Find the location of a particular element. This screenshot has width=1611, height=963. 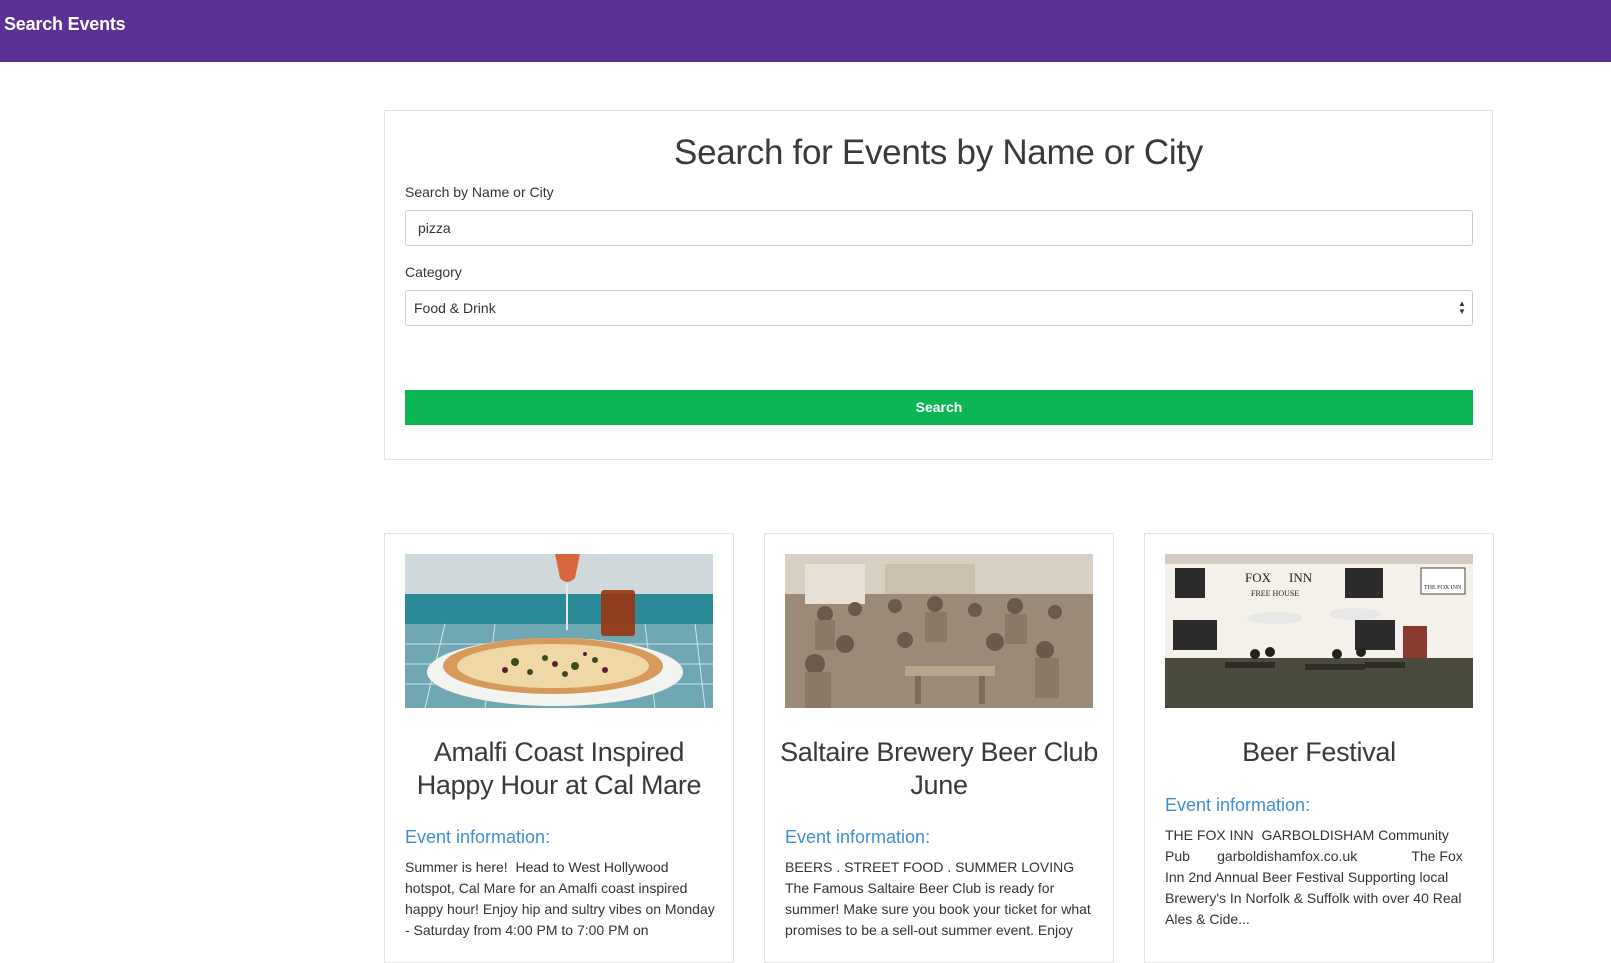

navbar-brand: Search Events is located at coordinates (65, 24).